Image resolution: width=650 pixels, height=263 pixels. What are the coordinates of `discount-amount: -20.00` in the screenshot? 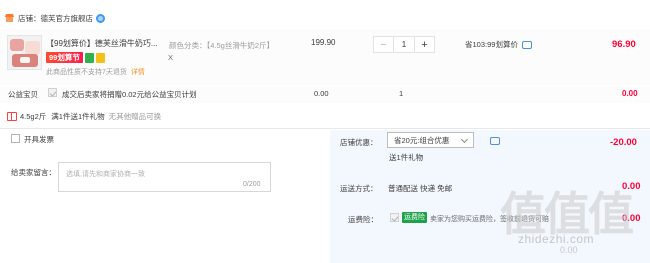 It's located at (623, 142).